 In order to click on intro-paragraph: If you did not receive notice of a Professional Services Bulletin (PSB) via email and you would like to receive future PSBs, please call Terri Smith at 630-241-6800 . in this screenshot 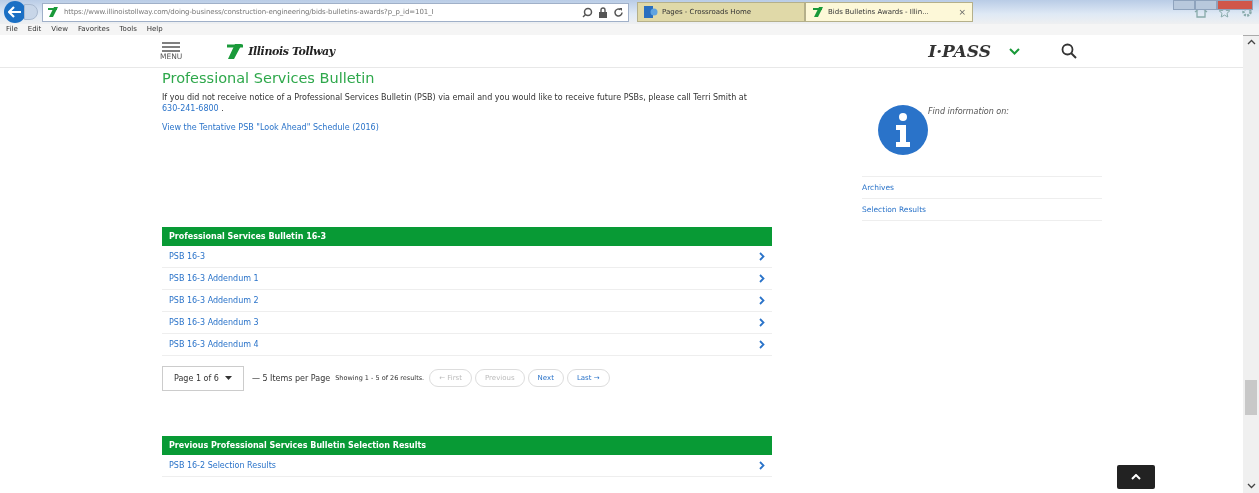, I will do `click(455, 103)`.